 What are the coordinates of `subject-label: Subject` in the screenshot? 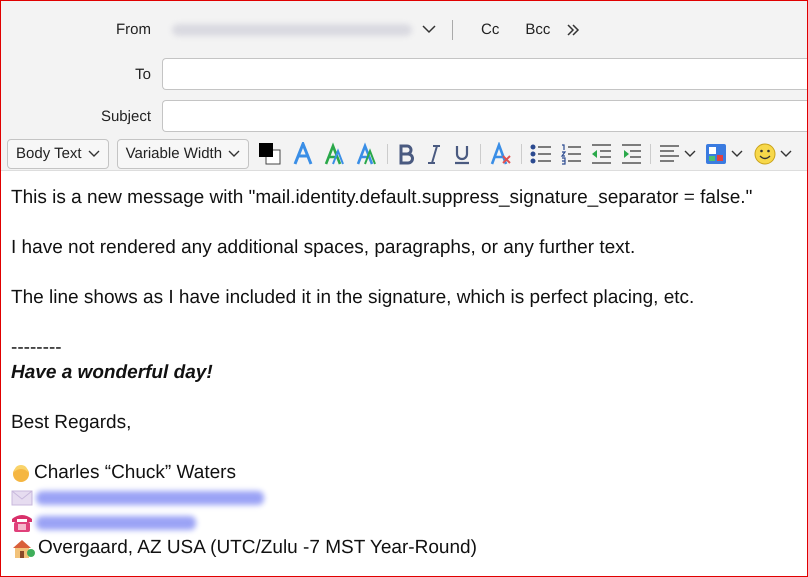 It's located at (126, 116).